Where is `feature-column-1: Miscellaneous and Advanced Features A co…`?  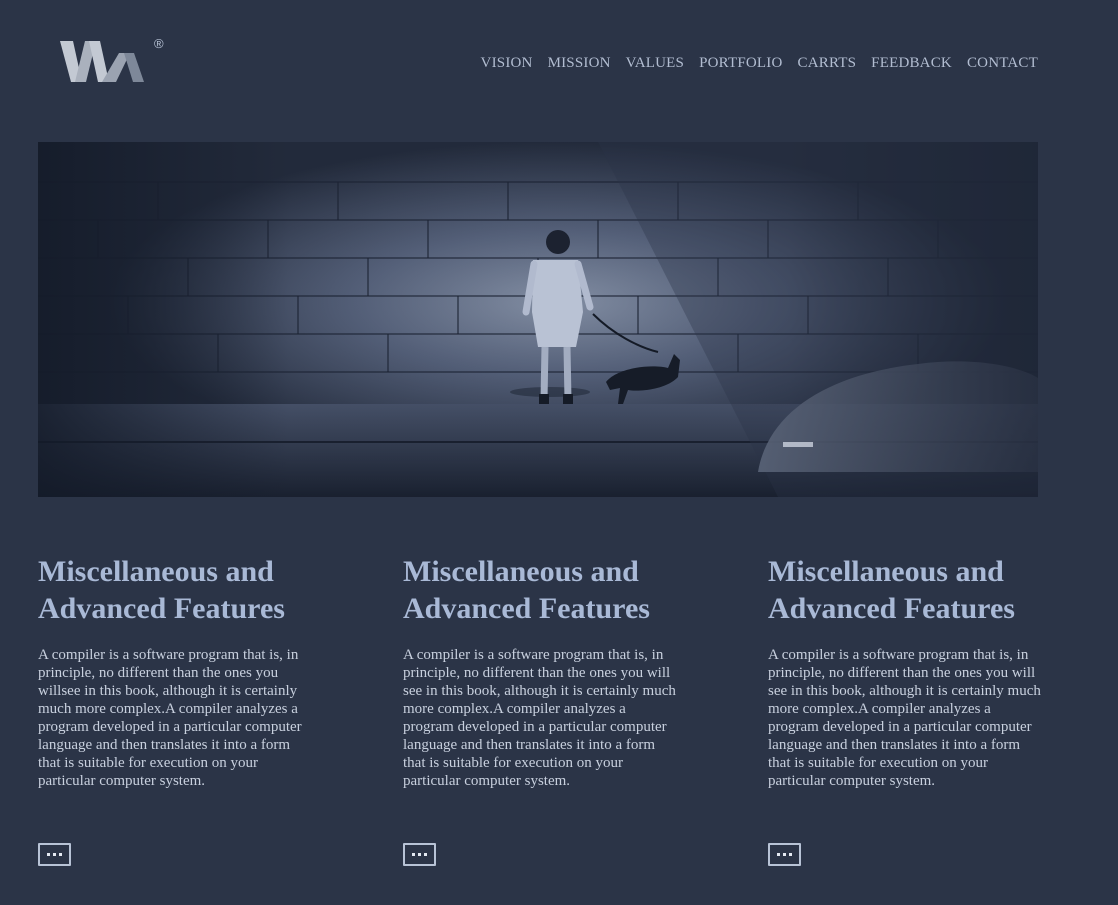 feature-column-1: Miscellaneous and Advanced Features A co… is located at coordinates (188, 709).